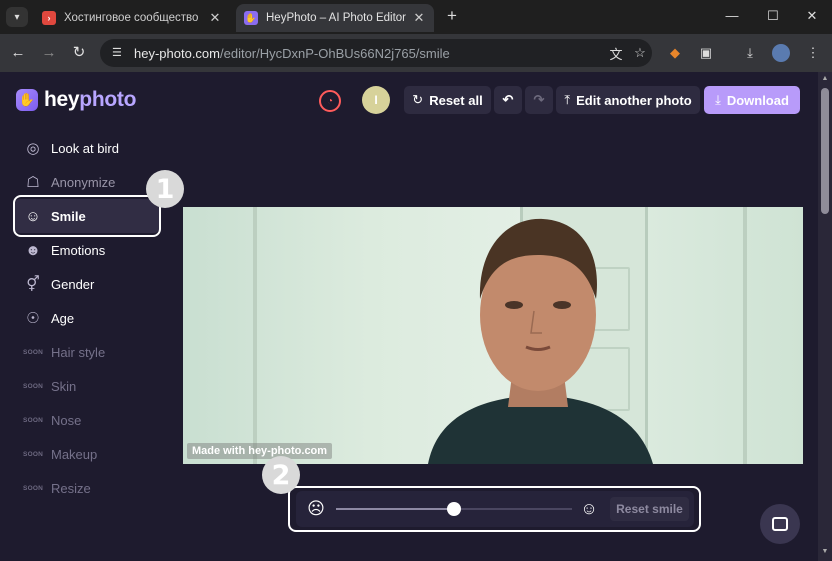  I want to click on tab-title: Хостинговое сообщество «Tim, so click(133, 18).